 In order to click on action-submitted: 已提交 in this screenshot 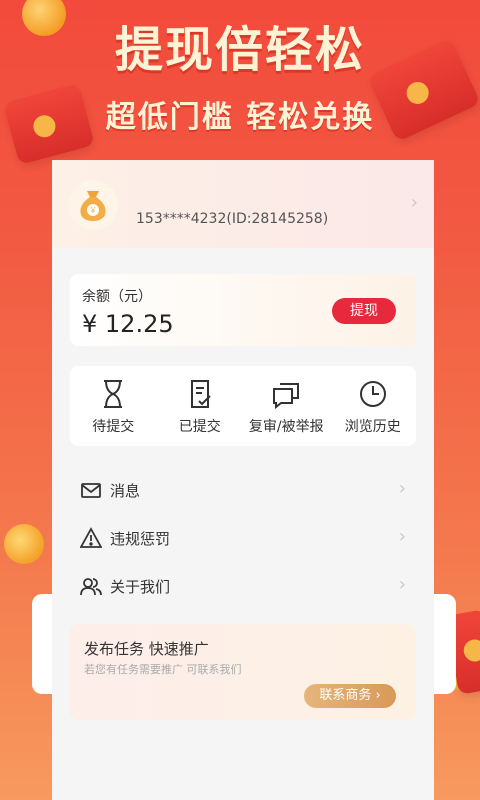, I will do `click(200, 406)`.